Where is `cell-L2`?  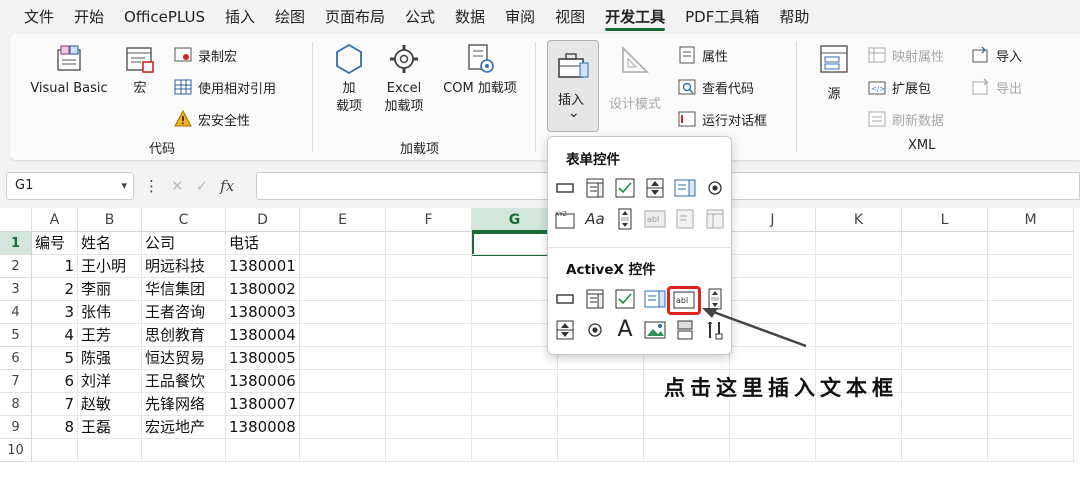
cell-L2 is located at coordinates (945, 266).